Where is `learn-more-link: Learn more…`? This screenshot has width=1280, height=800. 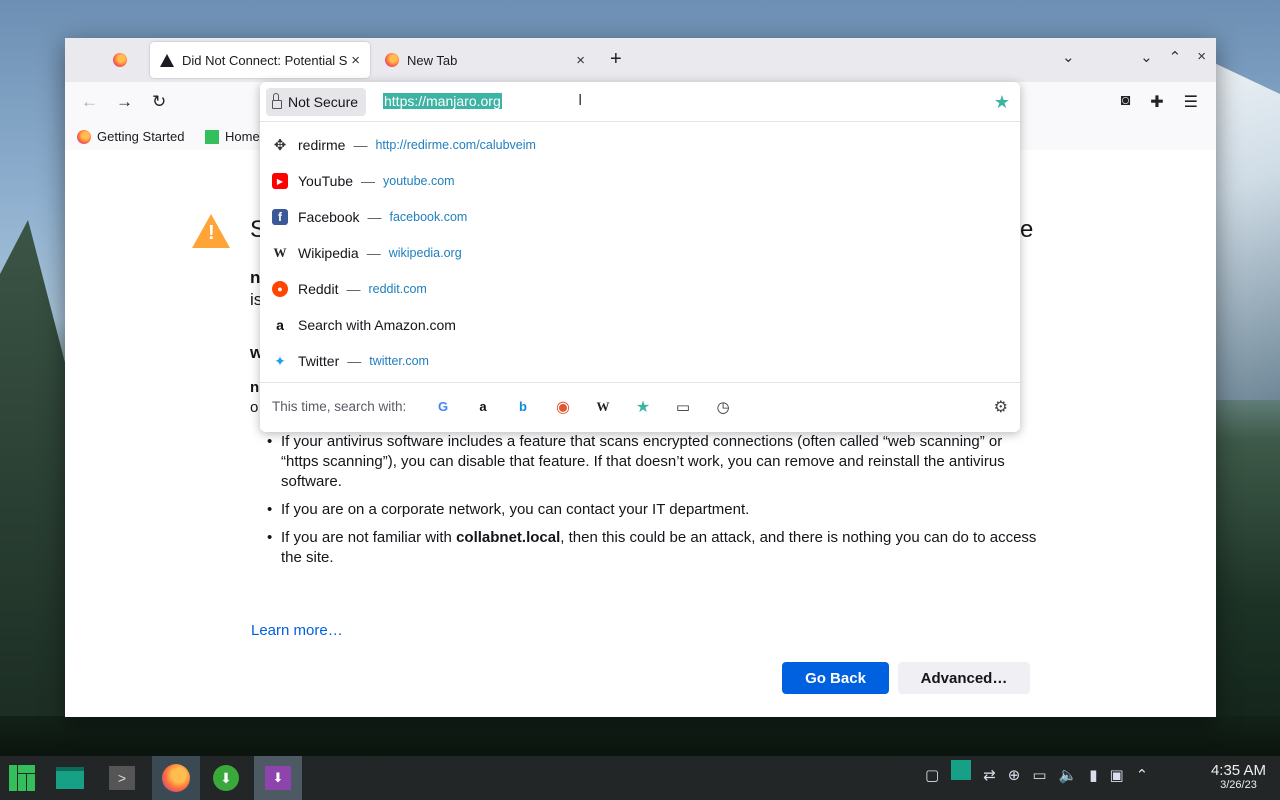
learn-more-link: Learn more… is located at coordinates (297, 630).